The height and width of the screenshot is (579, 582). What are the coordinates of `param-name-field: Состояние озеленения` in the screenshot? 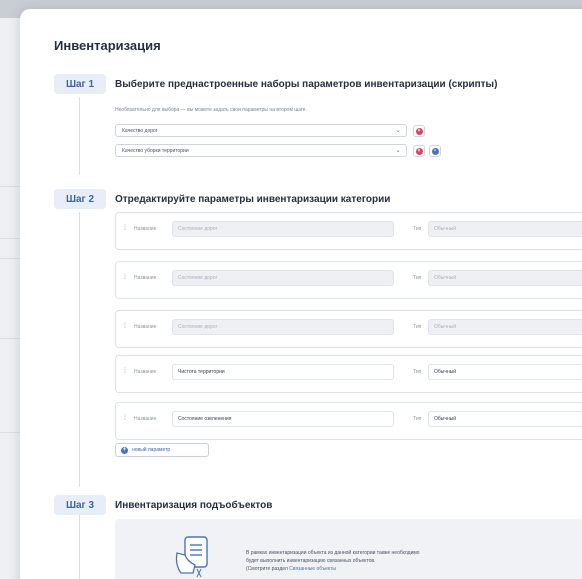 It's located at (283, 419).